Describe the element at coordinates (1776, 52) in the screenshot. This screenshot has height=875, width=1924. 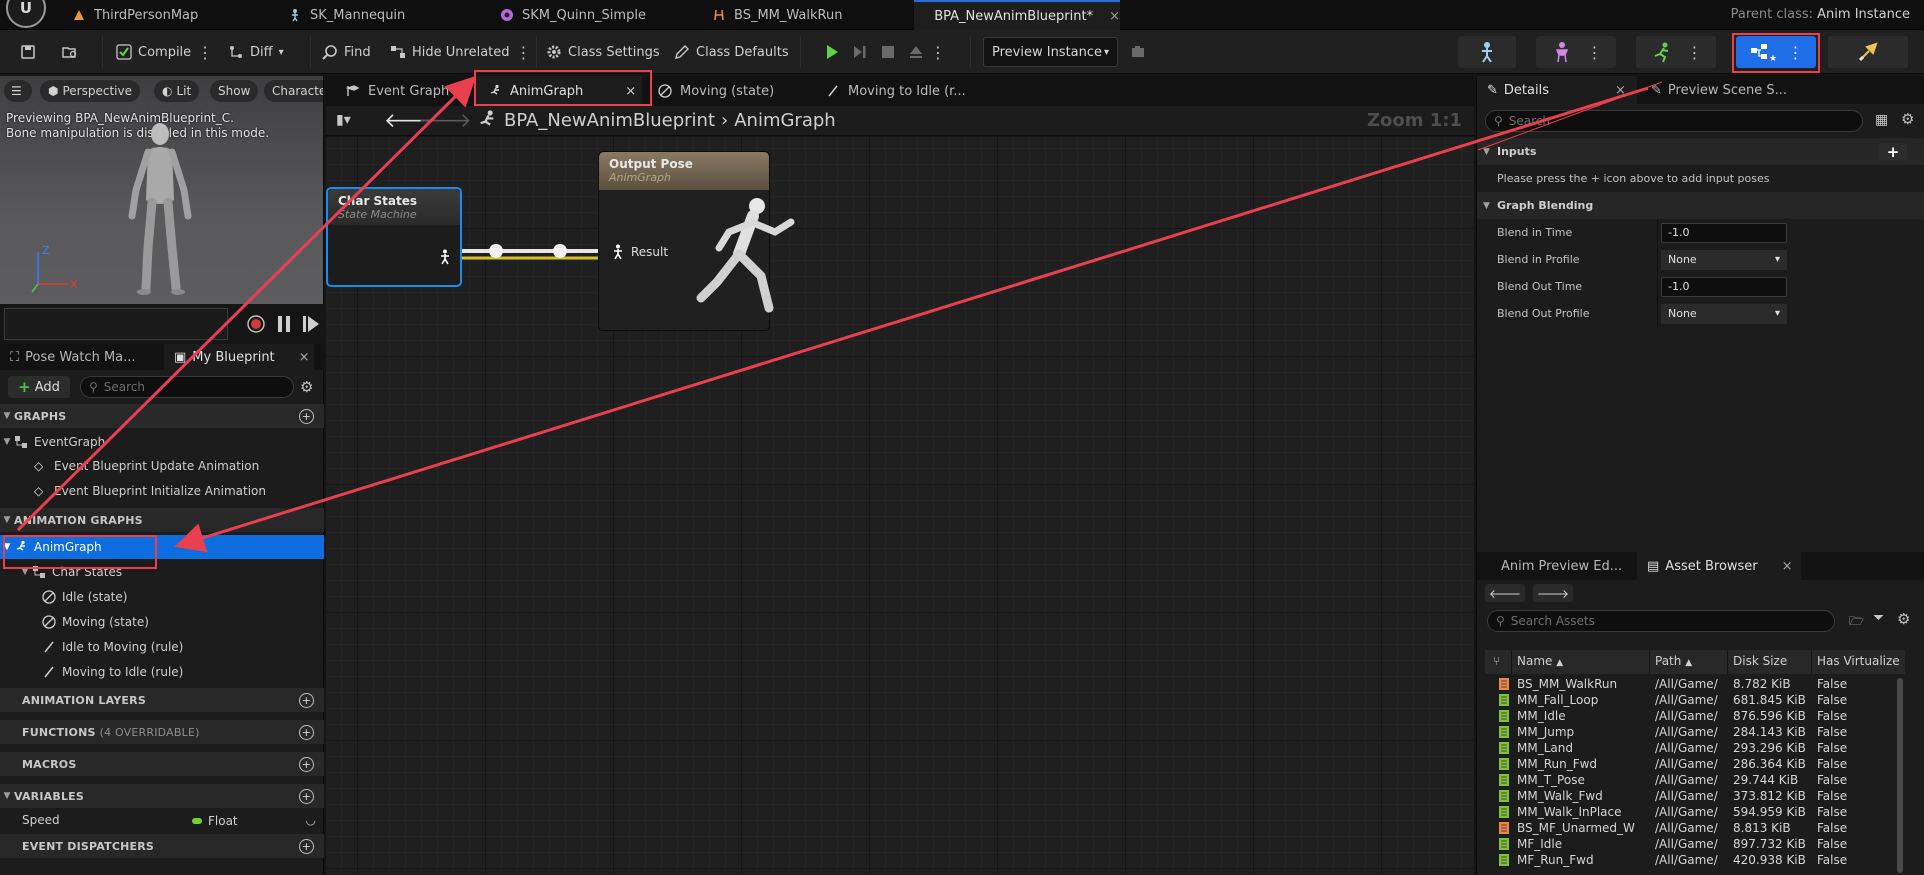
I see `blueprint-mode-button: ★ ⋮` at that location.